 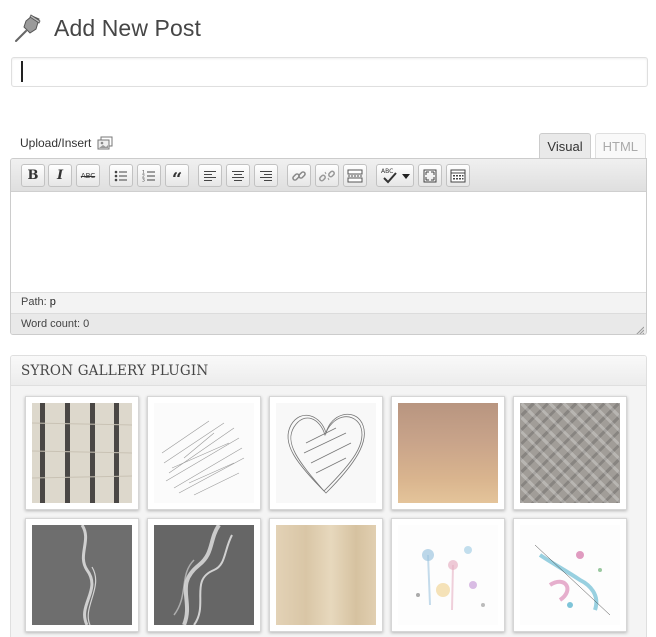 I want to click on media-icon, so click(x=105, y=143).